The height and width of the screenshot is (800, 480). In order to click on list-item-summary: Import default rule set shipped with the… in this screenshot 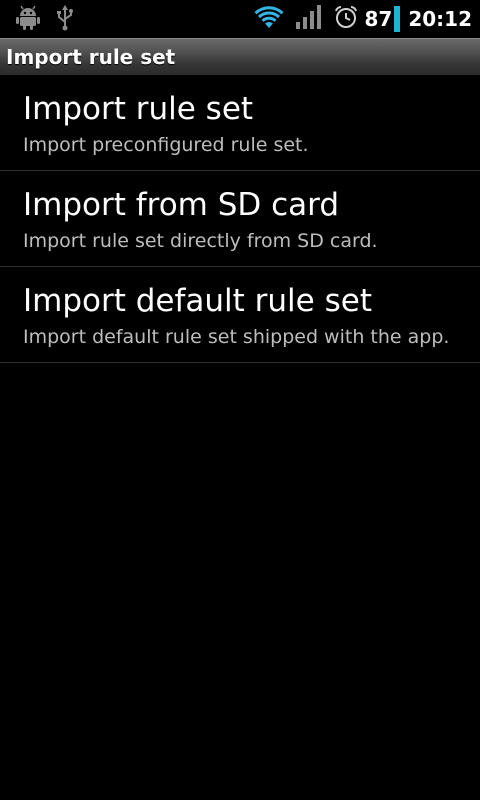, I will do `click(236, 337)`.